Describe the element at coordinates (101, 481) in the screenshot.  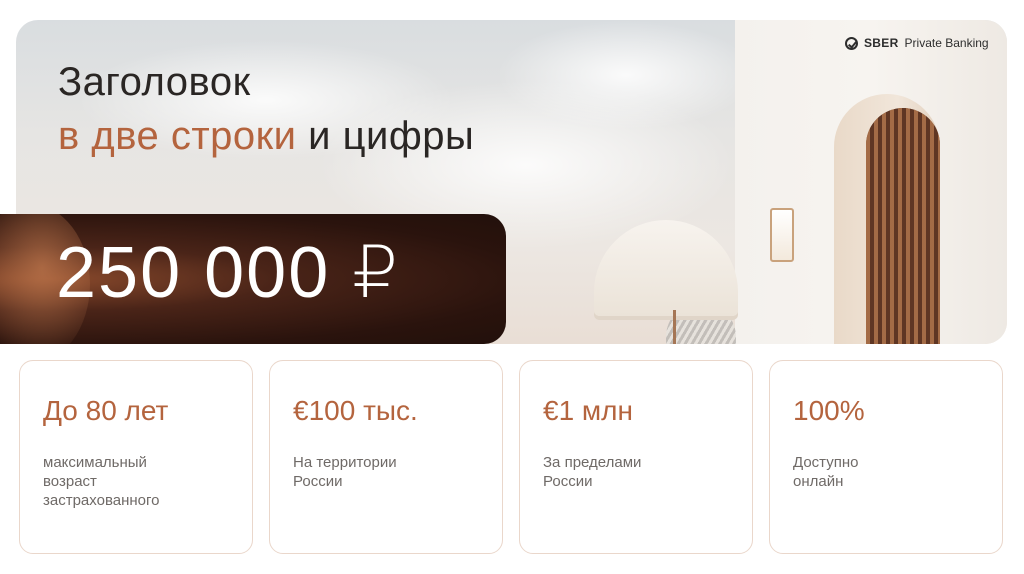
I see `stat-description: максимальный возраст застрахованного` at that location.